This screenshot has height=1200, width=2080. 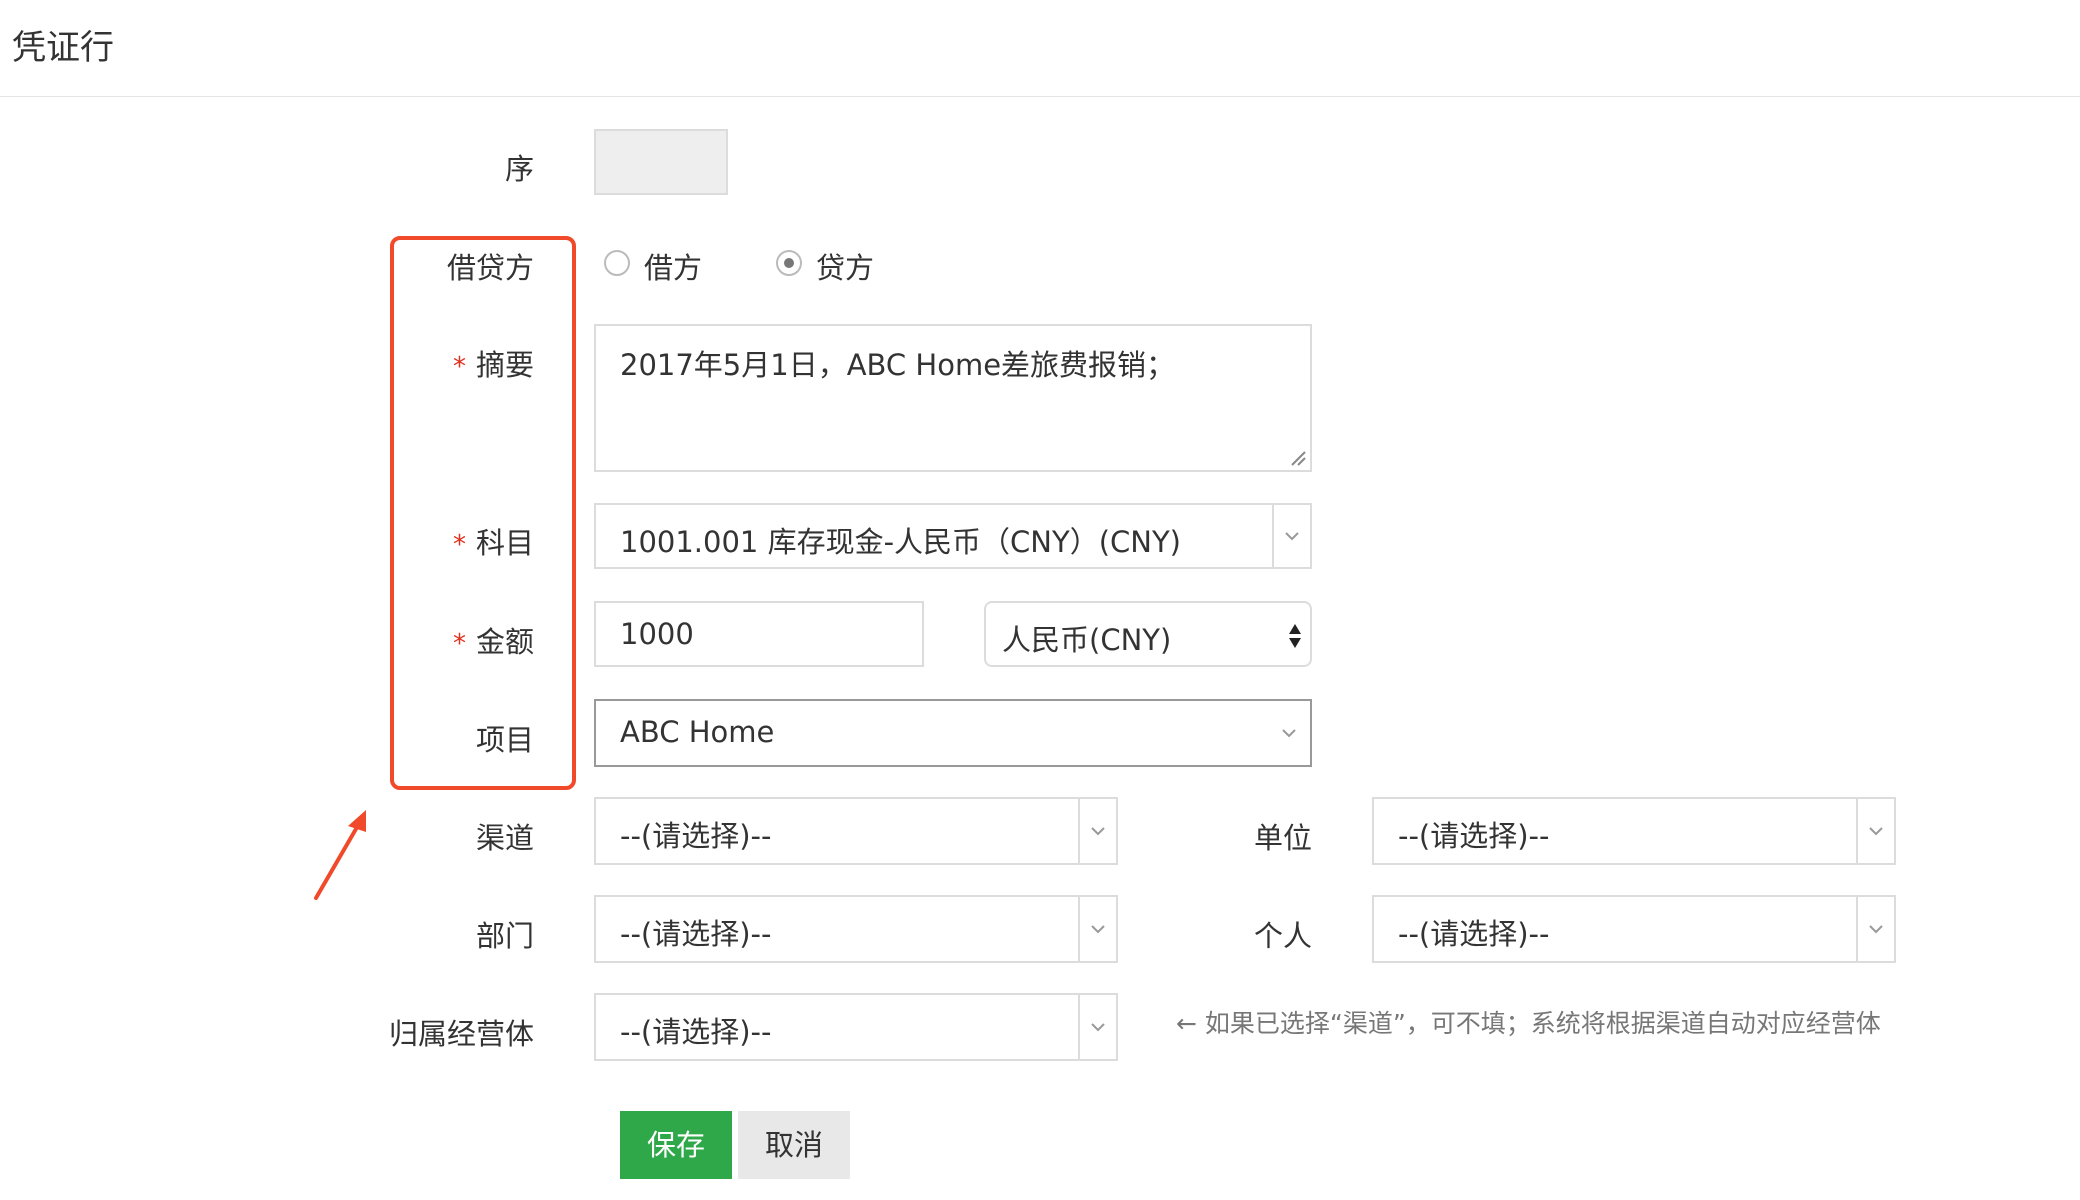 I want to click on resize-handle-icon, so click(x=1298, y=458).